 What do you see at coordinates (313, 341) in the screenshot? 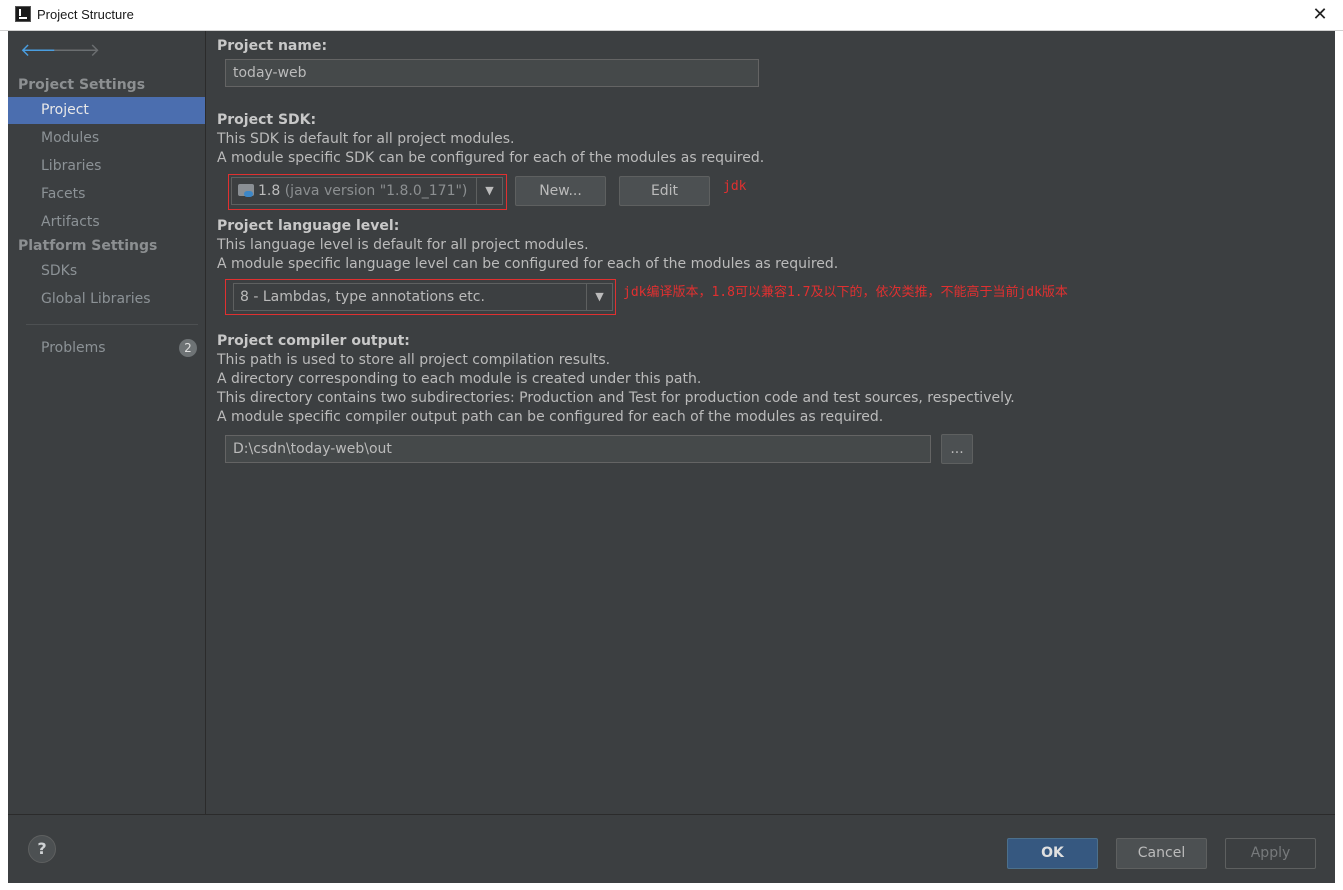
I see `compiler-output-heading: Project compiler output:` at bounding box center [313, 341].